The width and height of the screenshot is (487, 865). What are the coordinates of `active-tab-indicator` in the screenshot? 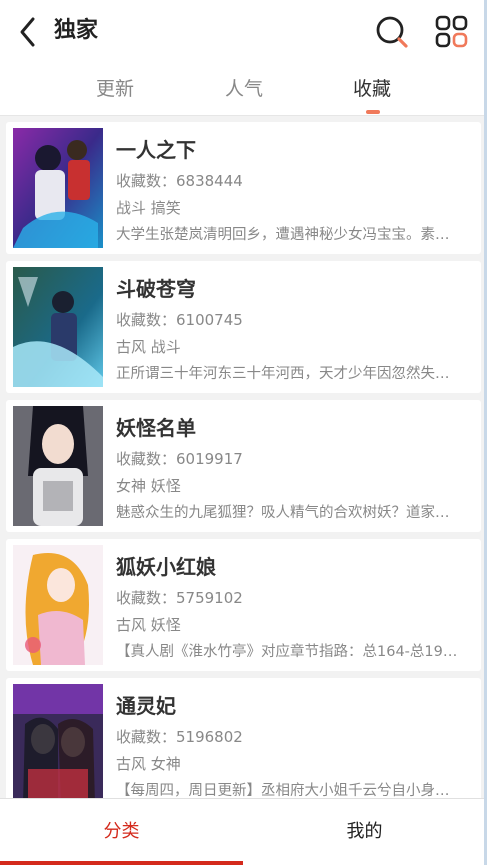 It's located at (373, 112).